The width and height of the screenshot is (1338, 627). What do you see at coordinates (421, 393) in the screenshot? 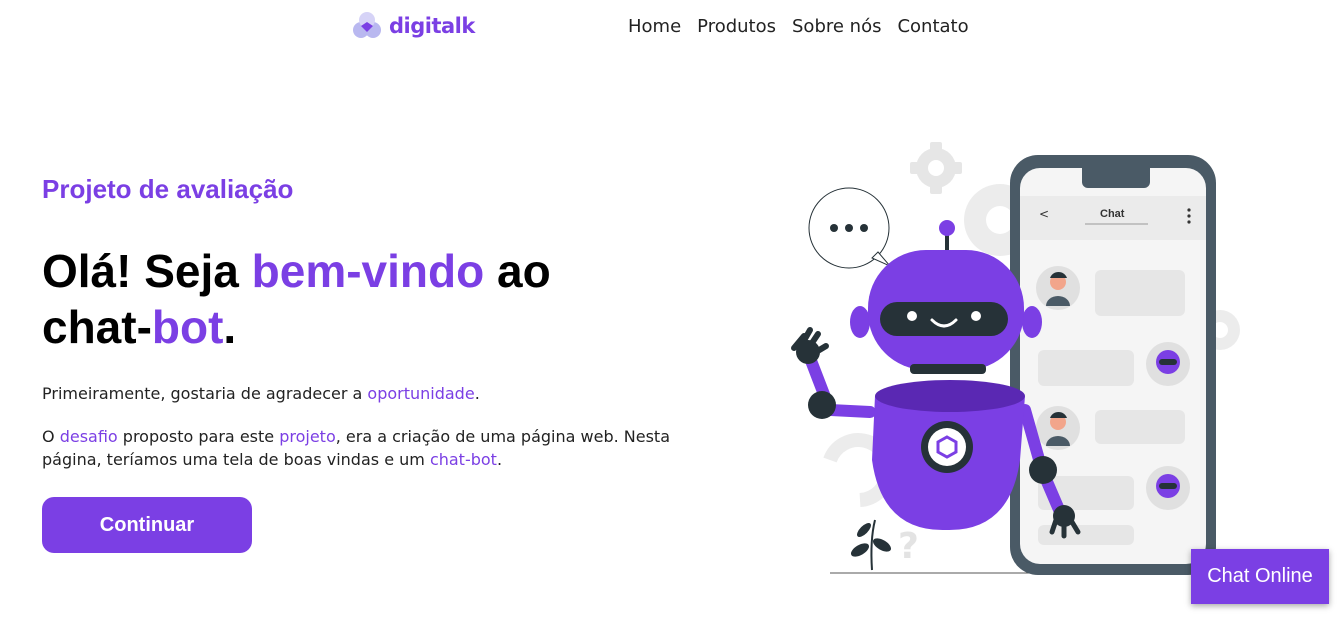
I see `p1-highlight-oportunidade: oportunidade` at bounding box center [421, 393].